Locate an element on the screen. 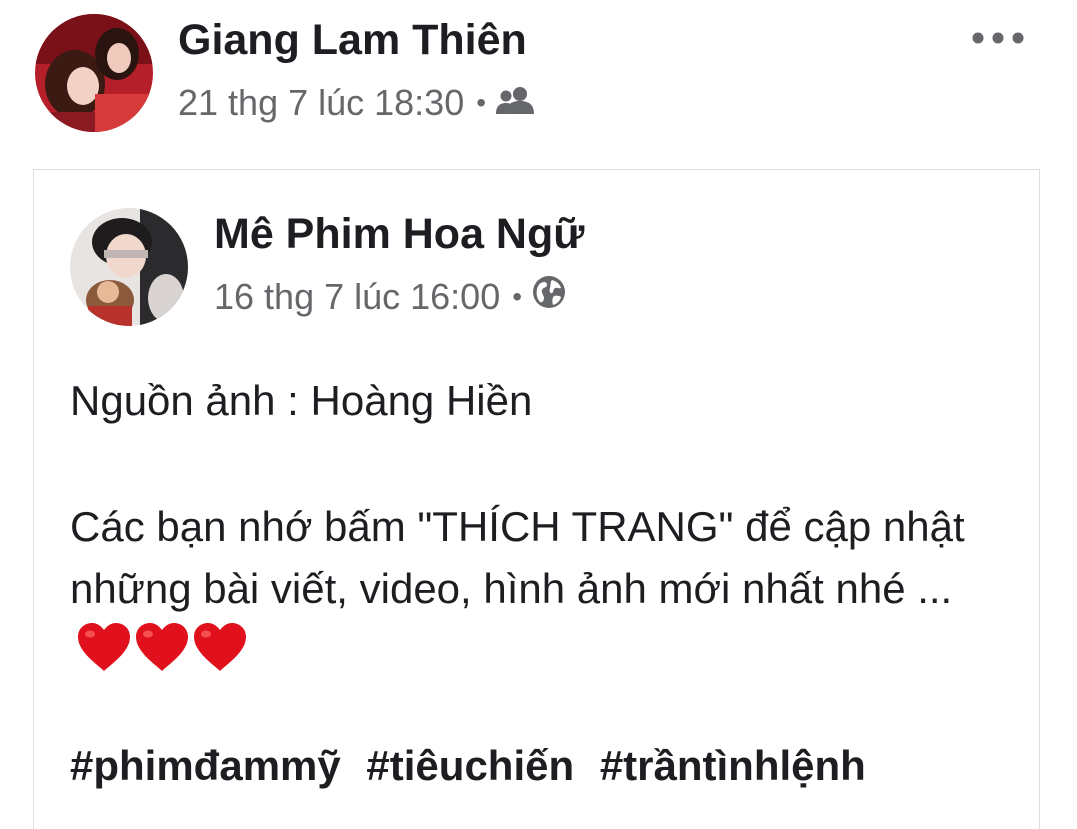  hearts-emoji-group is located at coordinates (163, 647).